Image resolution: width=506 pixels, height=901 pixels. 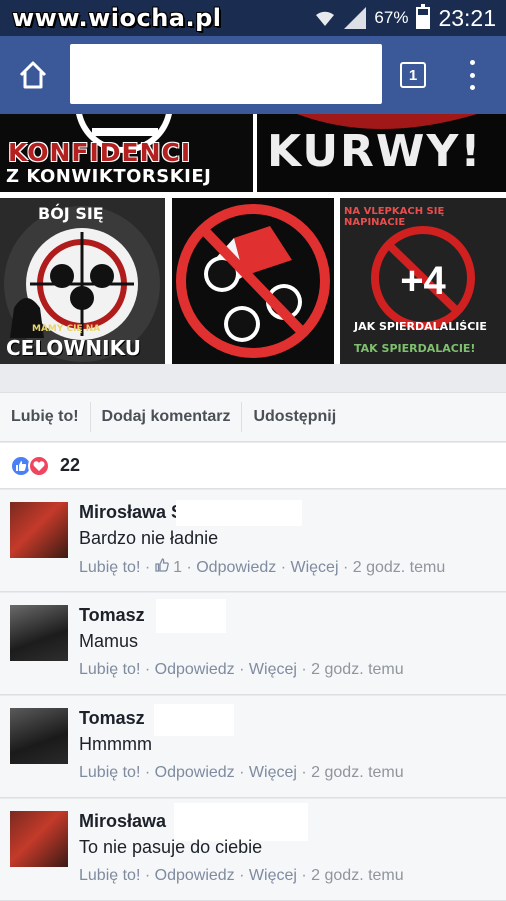 What do you see at coordinates (413, 75) in the screenshot?
I see `tab-switcher-button: 1` at bounding box center [413, 75].